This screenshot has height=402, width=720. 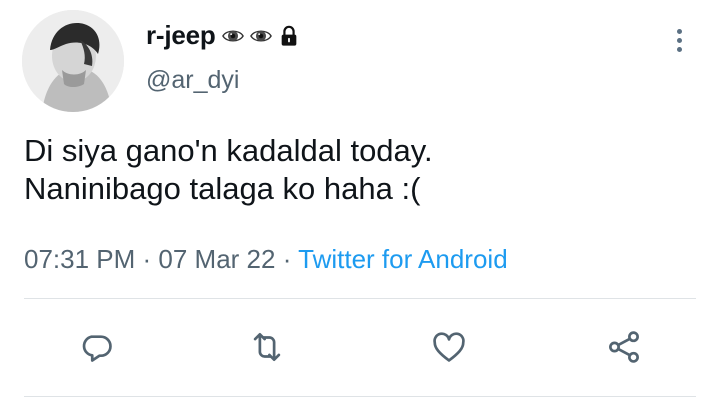 I want to click on retweet-icon, so click(x=267, y=347).